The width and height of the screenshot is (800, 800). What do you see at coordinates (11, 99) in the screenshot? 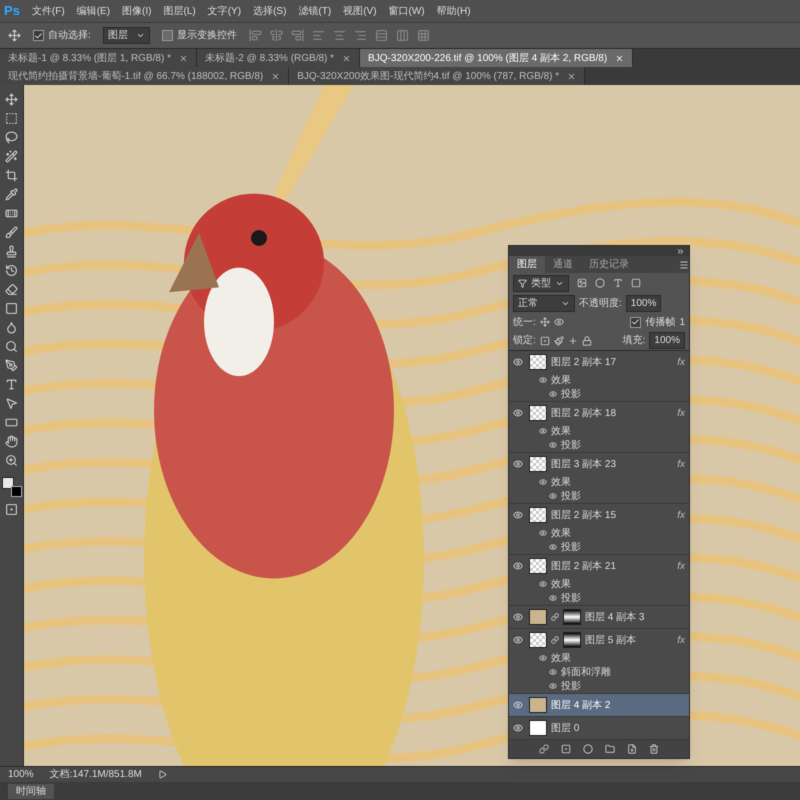
I see `move-tool-icon` at bounding box center [11, 99].